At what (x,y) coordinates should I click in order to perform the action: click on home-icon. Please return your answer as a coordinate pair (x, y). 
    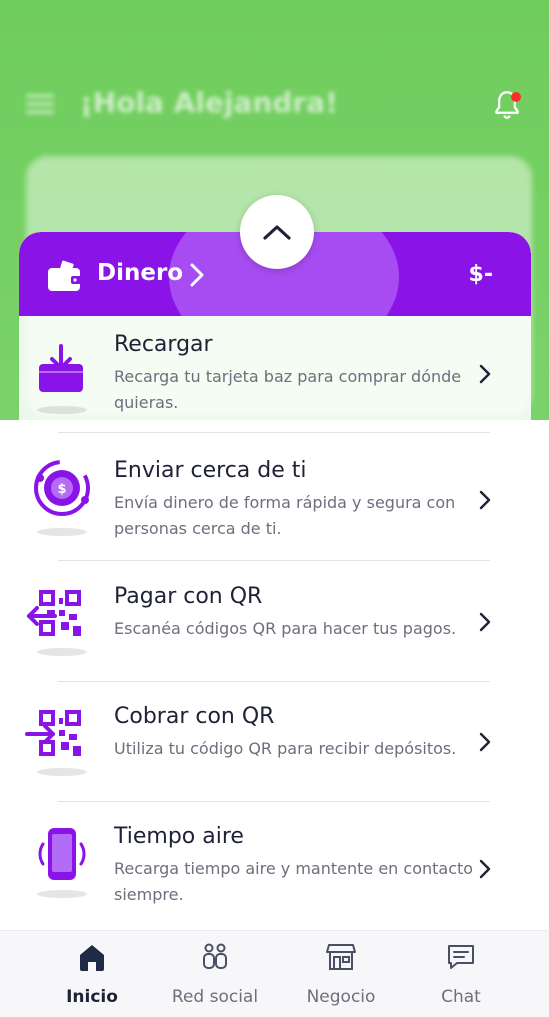
    Looking at the image, I should click on (92, 958).